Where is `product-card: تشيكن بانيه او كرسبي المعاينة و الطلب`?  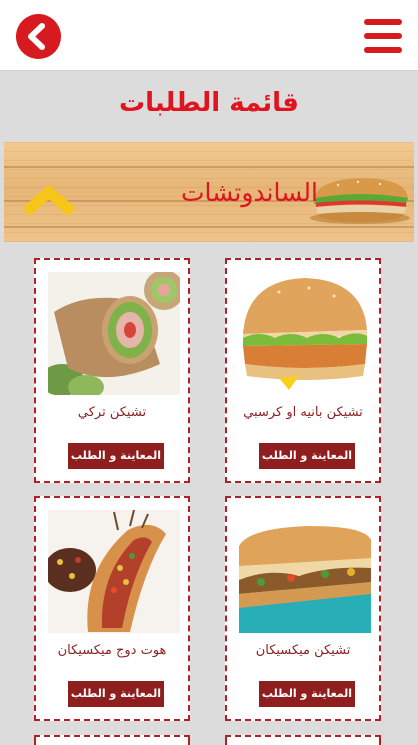 product-card: تشيكن بانيه او كرسبي المعاينة و الطلب is located at coordinates (303, 370).